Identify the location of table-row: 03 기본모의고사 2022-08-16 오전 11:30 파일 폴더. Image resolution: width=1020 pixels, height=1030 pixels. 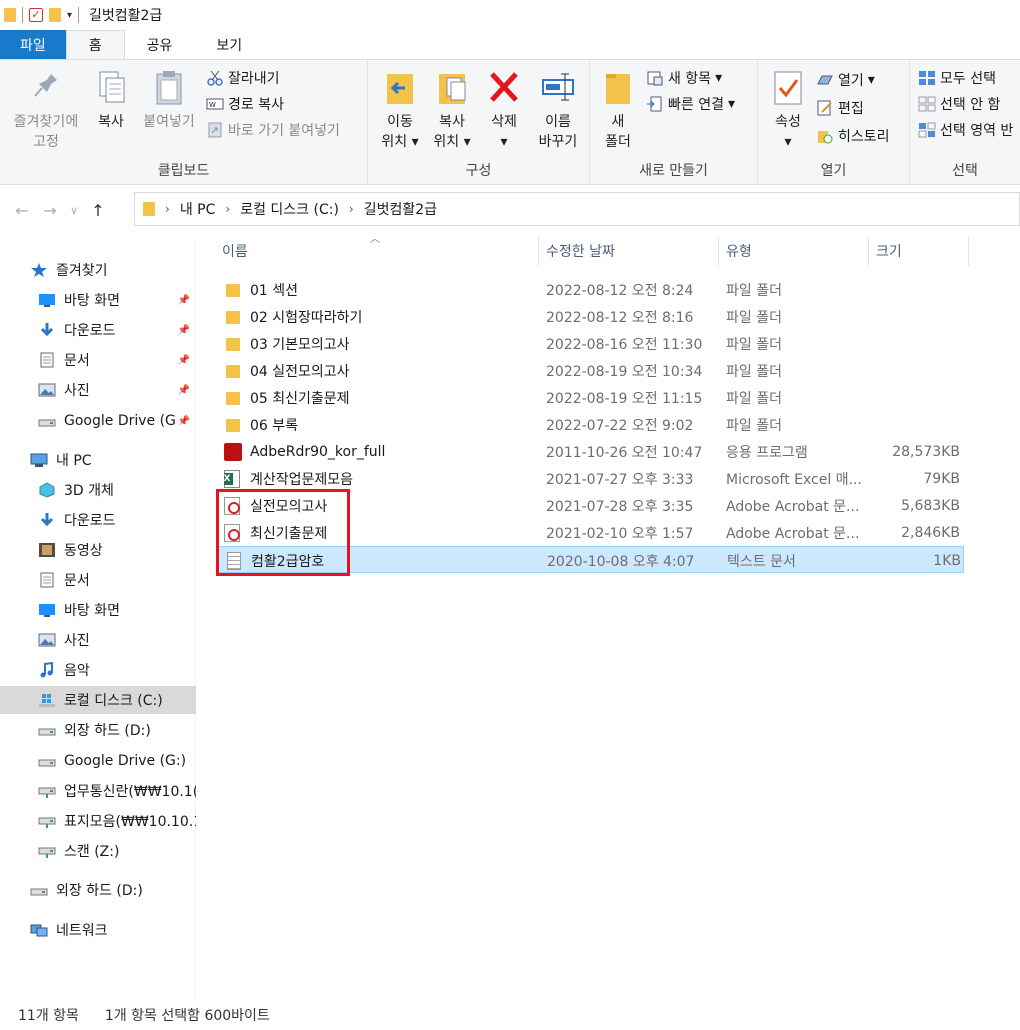
(590, 343).